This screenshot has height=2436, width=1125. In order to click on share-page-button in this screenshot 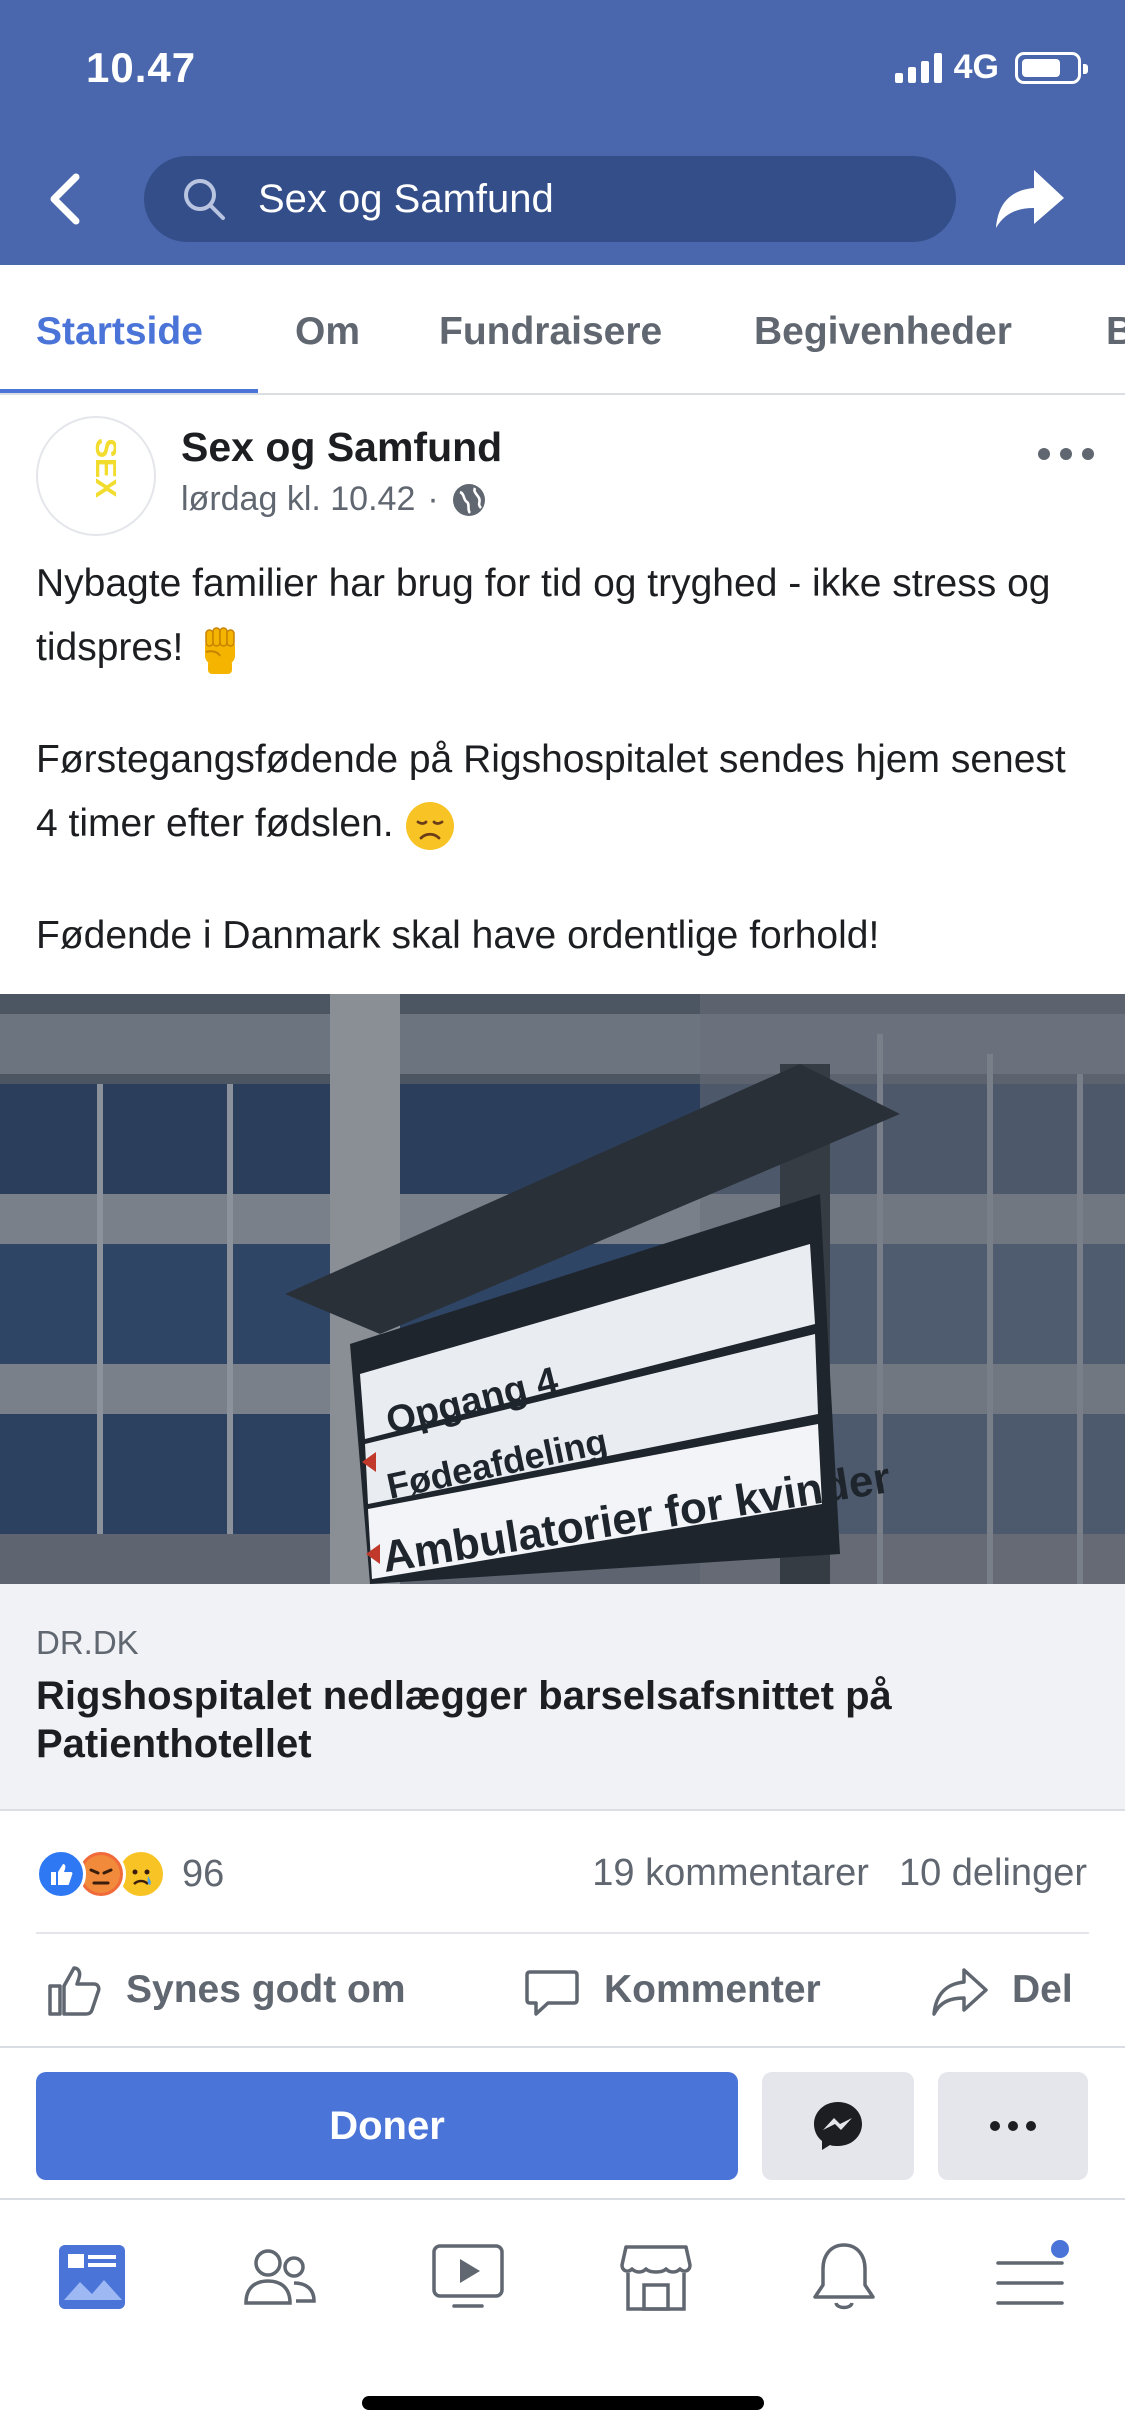, I will do `click(1030, 200)`.